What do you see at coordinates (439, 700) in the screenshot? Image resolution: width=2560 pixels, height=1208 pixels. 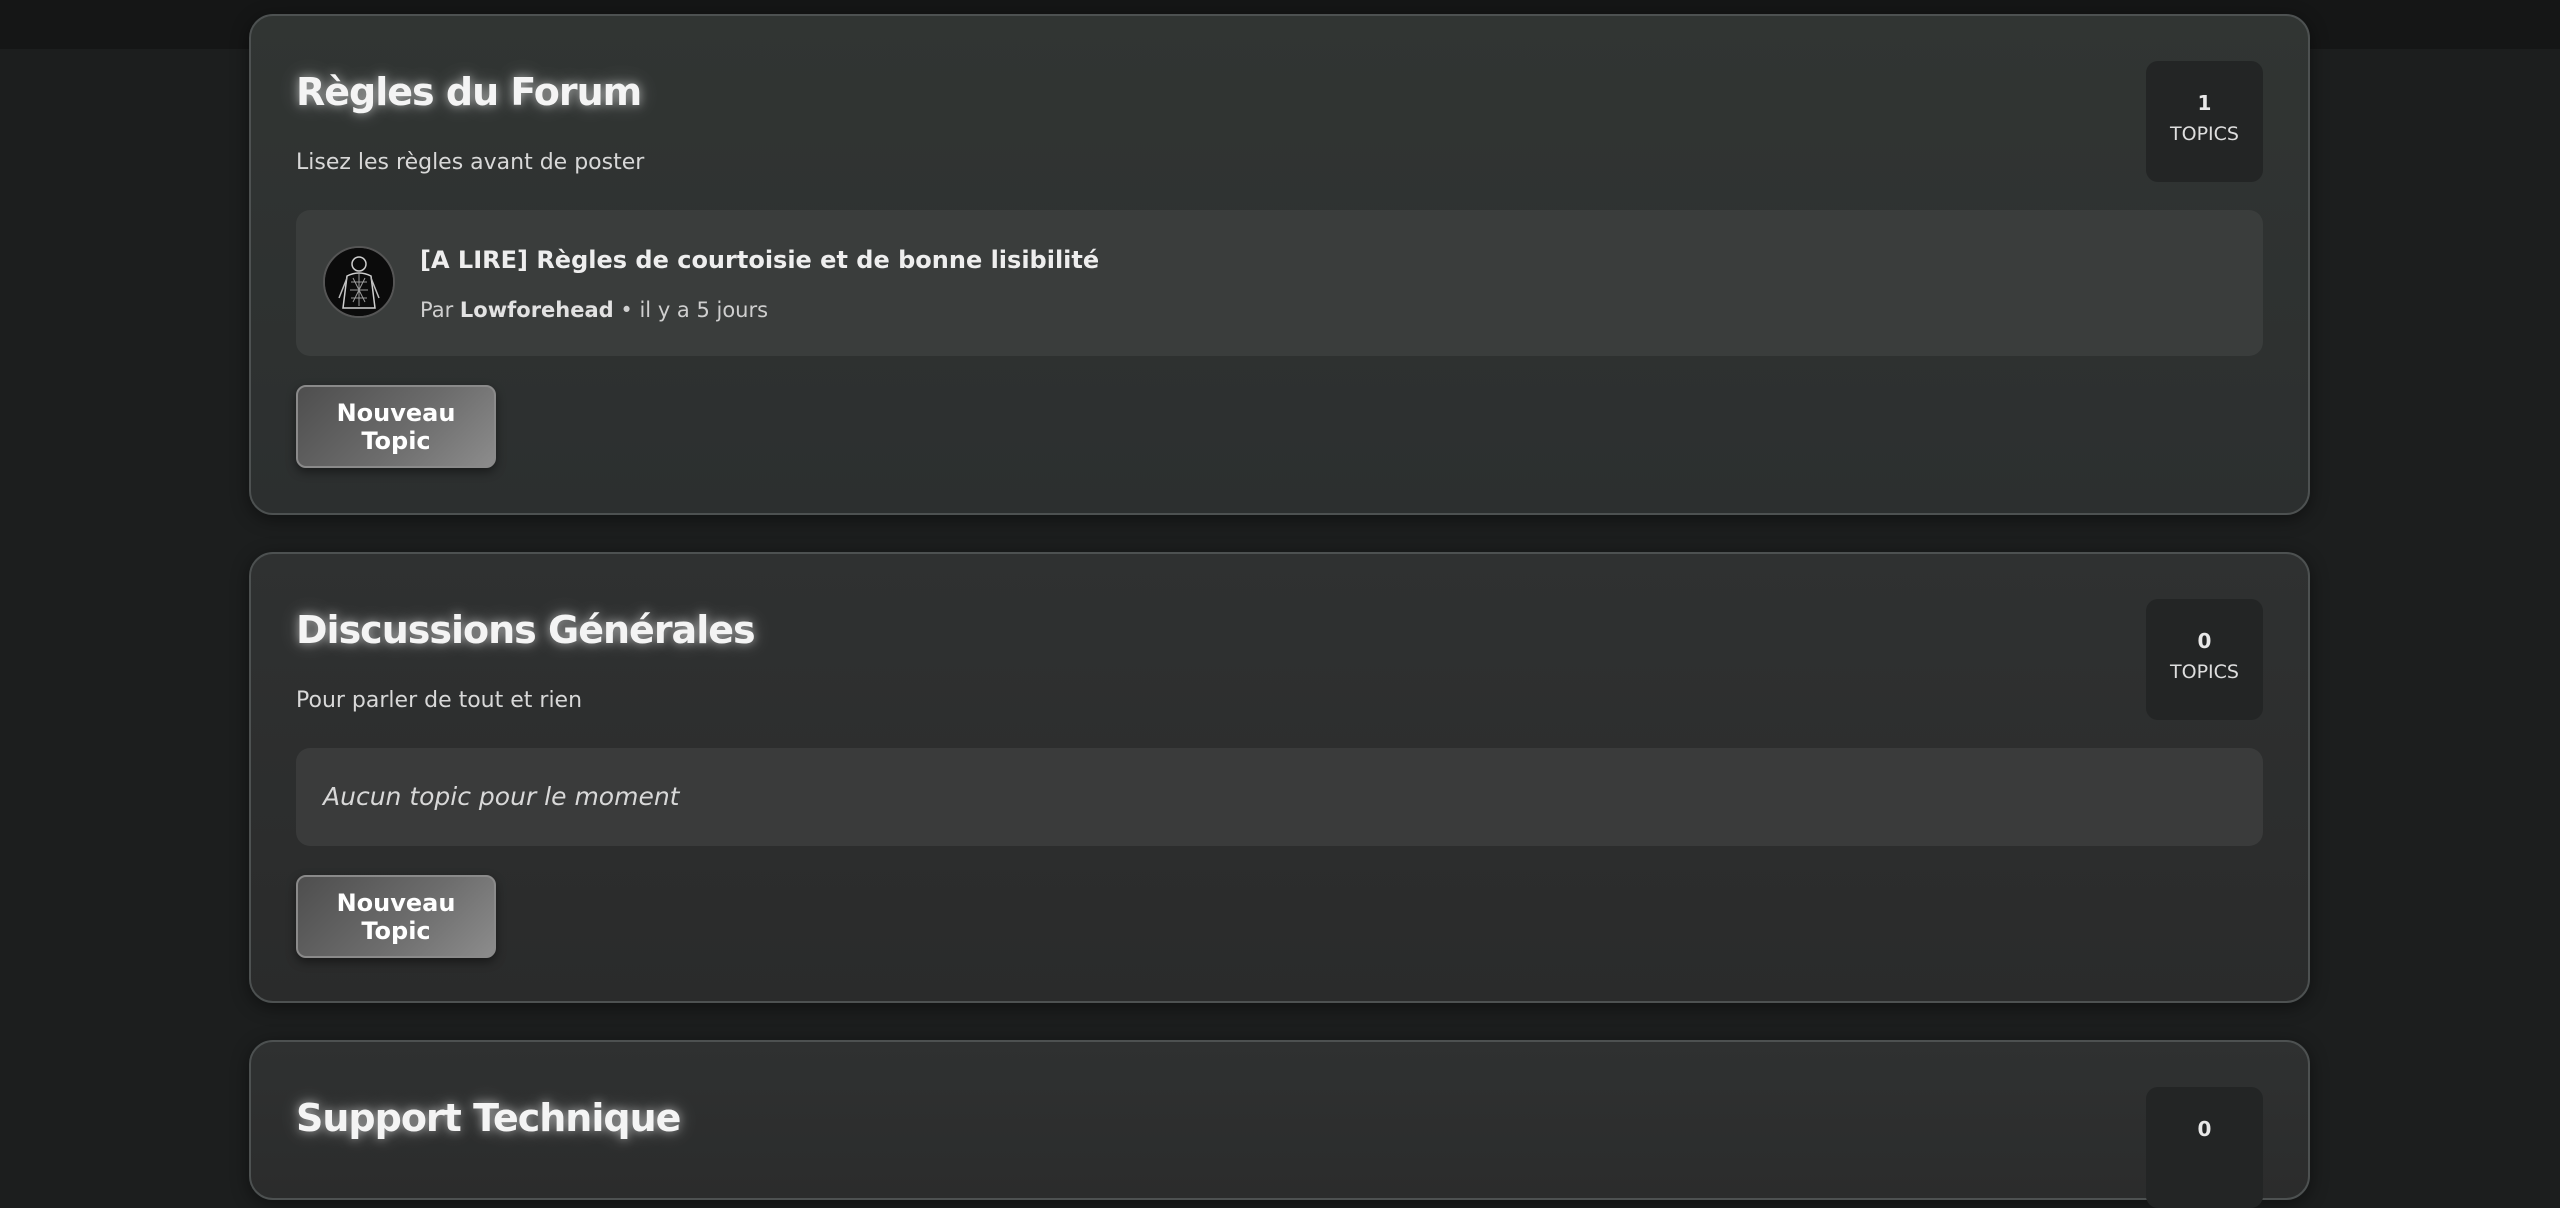 I see `category-description: Pour parler de tout et rien` at bounding box center [439, 700].